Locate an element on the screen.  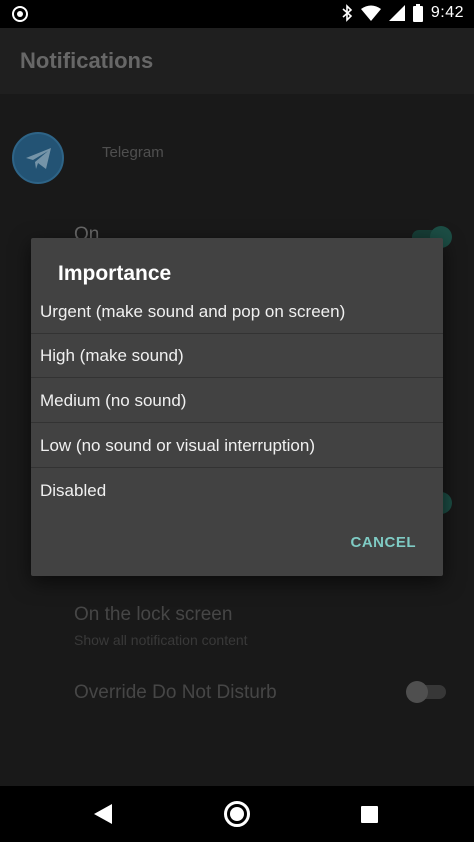
wifi-icon is located at coordinates (370, 13).